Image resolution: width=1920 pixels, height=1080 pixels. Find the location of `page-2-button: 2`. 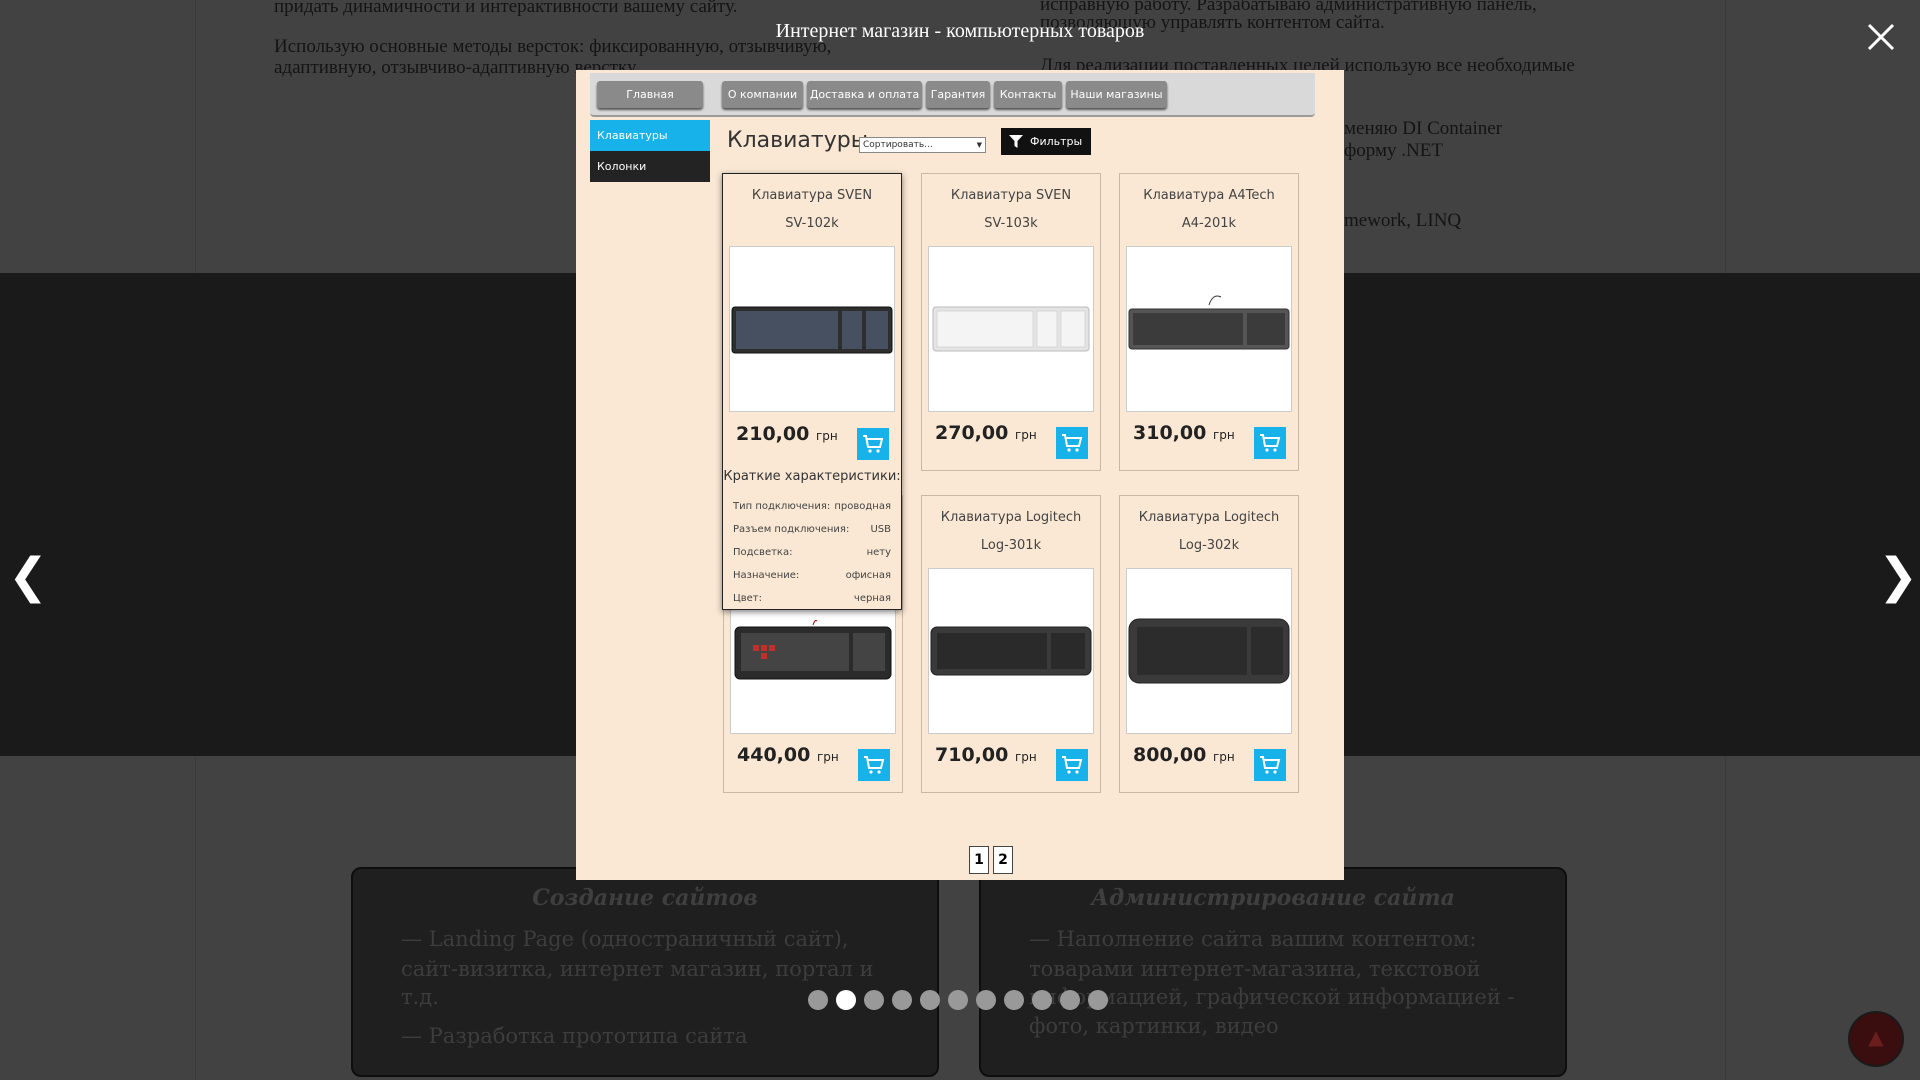

page-2-button: 2 is located at coordinates (1003, 860).